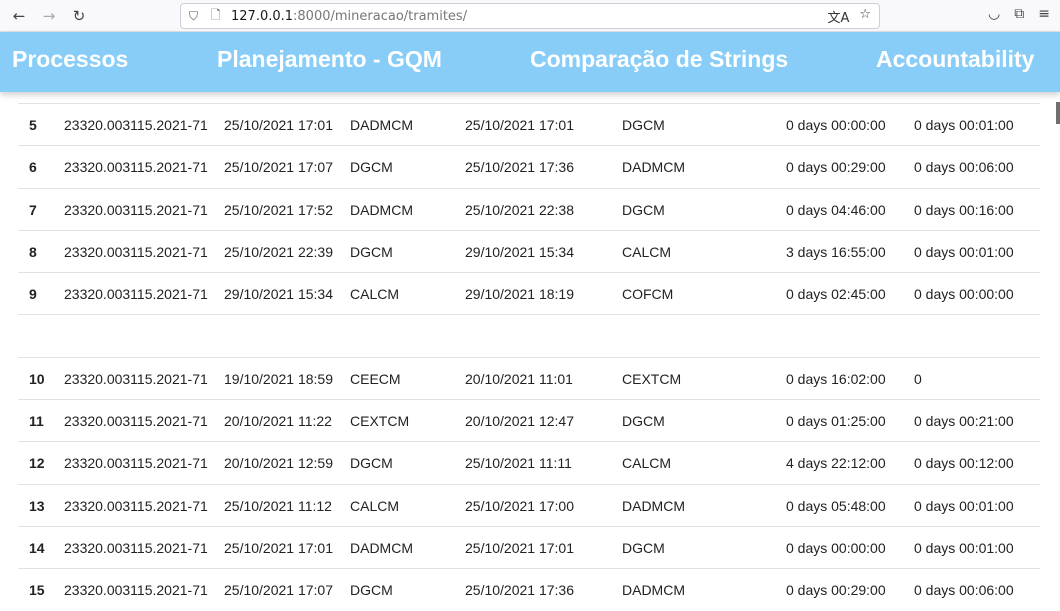 This screenshot has width=1060, height=611. I want to click on nav-link-planejamento-gqm: Planejamento - GQM, so click(329, 59).